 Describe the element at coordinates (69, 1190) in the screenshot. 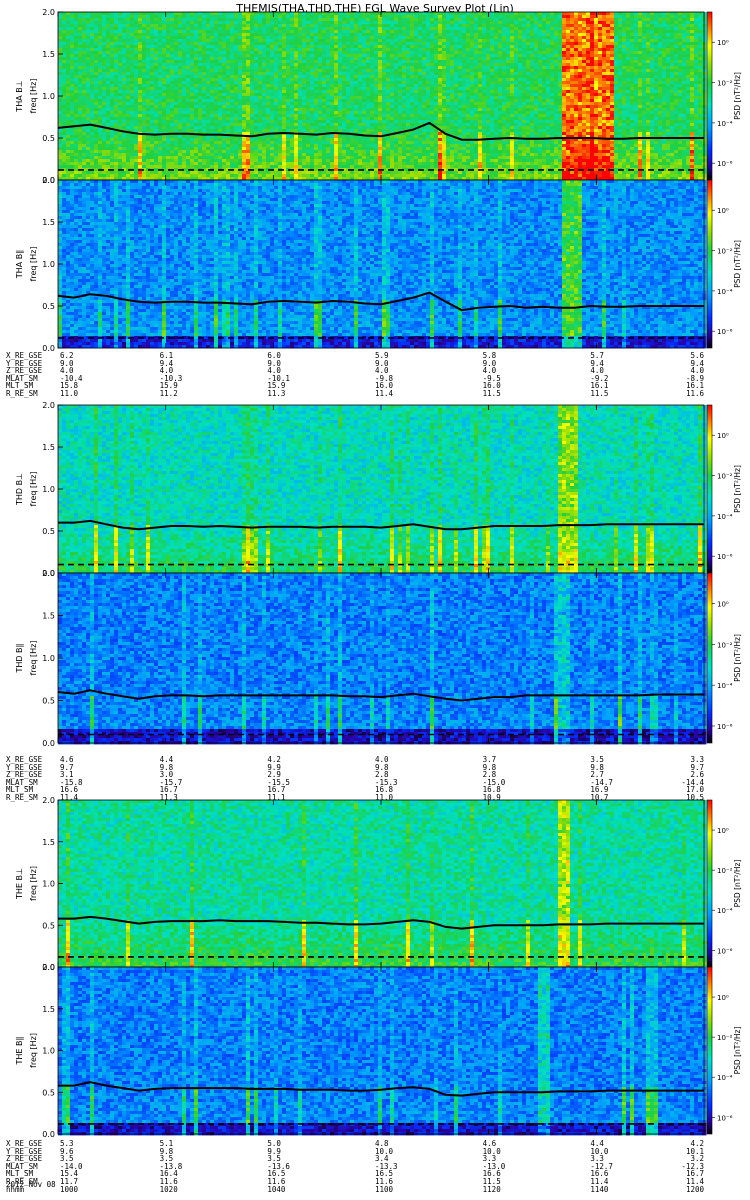

I see `ephemeris-value: 1000` at that location.